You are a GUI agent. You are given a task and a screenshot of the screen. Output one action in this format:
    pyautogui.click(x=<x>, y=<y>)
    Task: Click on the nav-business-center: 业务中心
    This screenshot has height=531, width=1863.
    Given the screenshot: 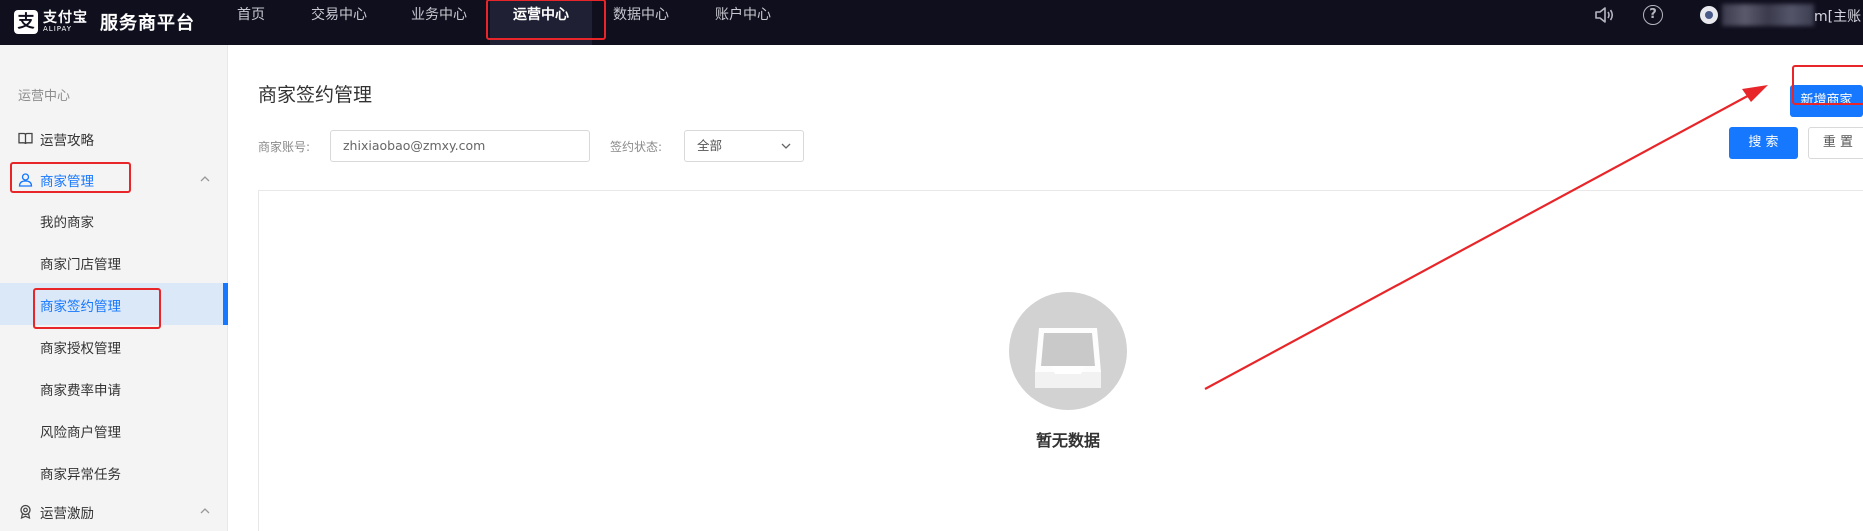 What is the action you would take?
    pyautogui.click(x=439, y=22)
    